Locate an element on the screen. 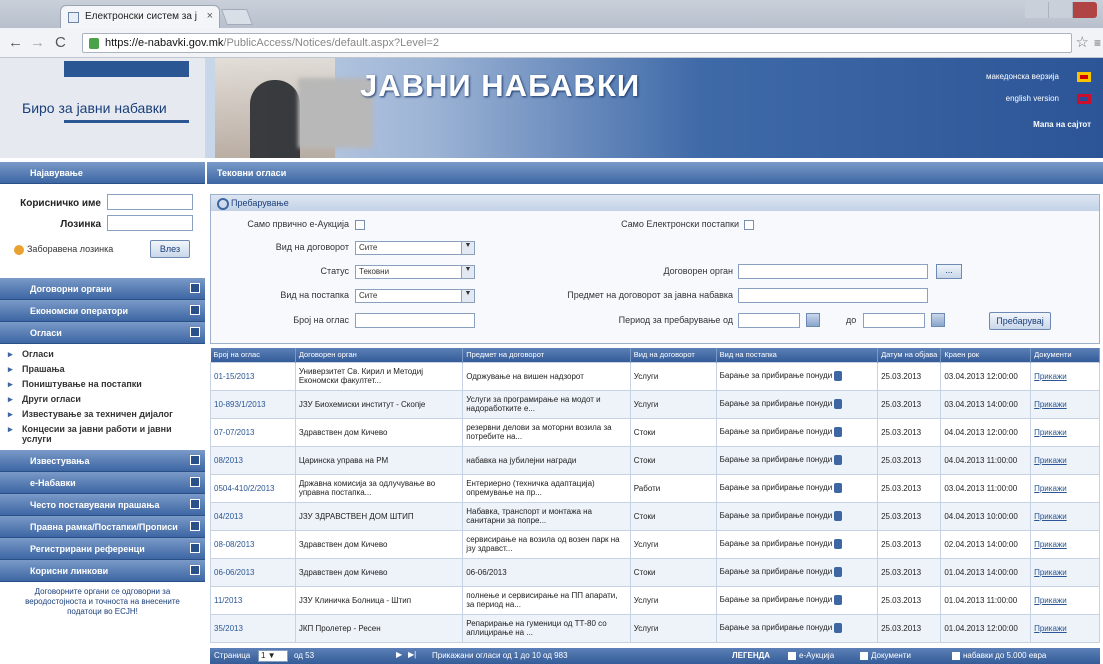 Image resolution: width=1103 pixels, height=664 pixels. sidebar-section-e-procurement: е-Набавки is located at coordinates (102, 483).